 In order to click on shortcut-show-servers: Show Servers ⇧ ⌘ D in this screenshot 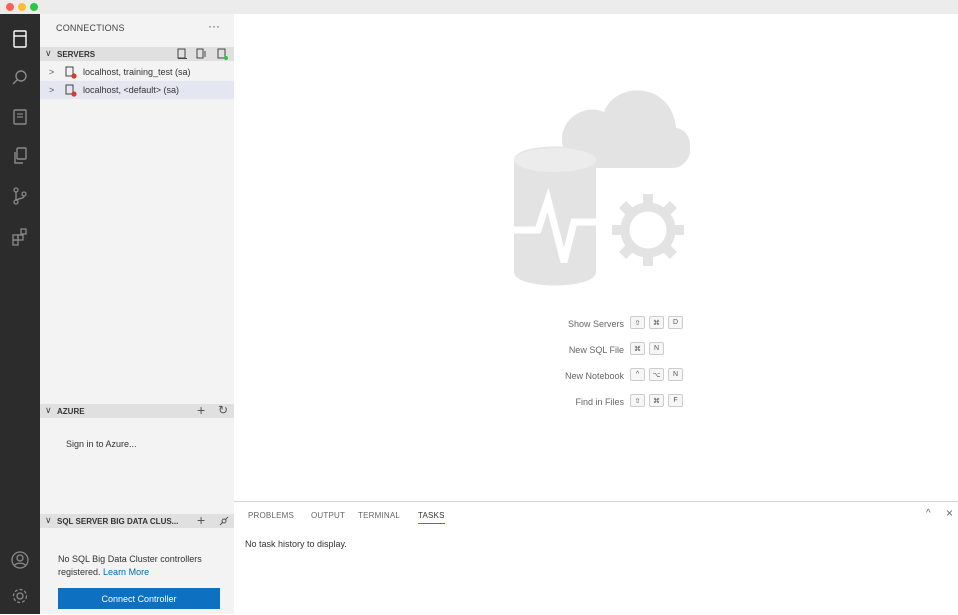, I will do `click(629, 327)`.